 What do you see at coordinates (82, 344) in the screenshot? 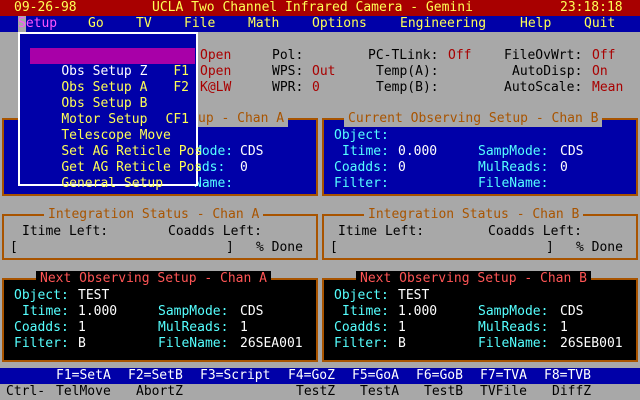
I see `next-a-filter-value: B` at bounding box center [82, 344].